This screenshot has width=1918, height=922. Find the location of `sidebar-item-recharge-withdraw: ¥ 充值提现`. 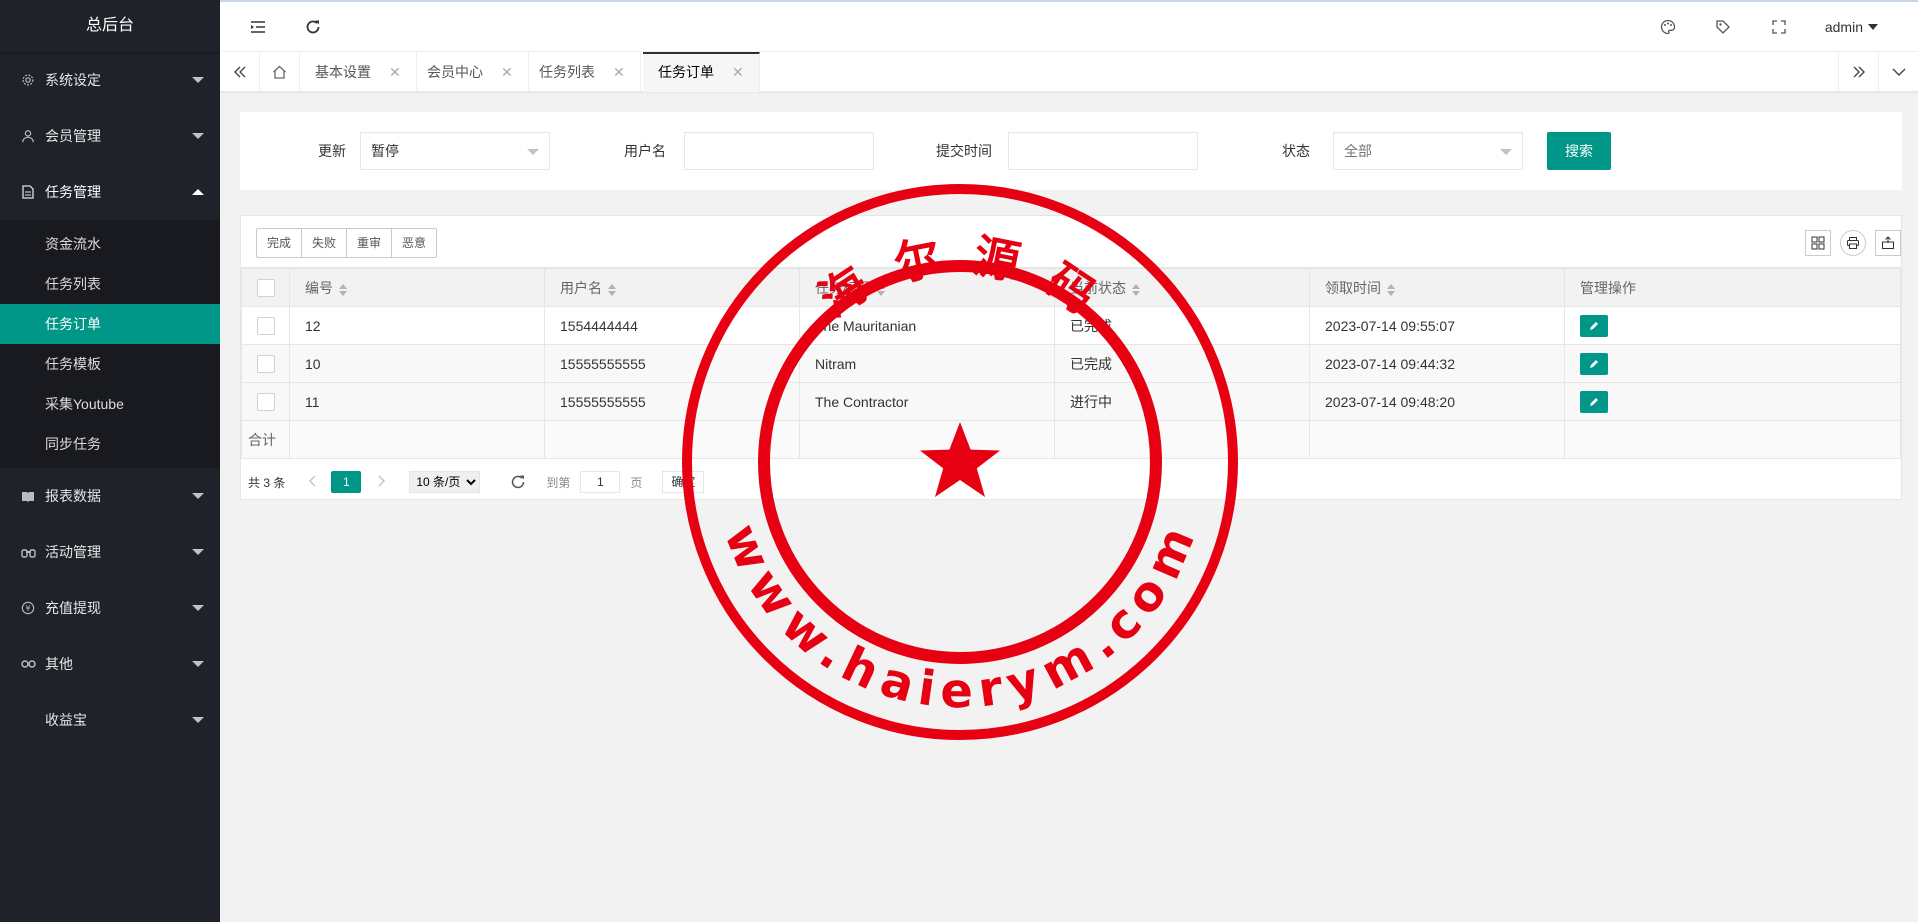

sidebar-item-recharge-withdraw: ¥ 充值提现 is located at coordinates (110, 608).